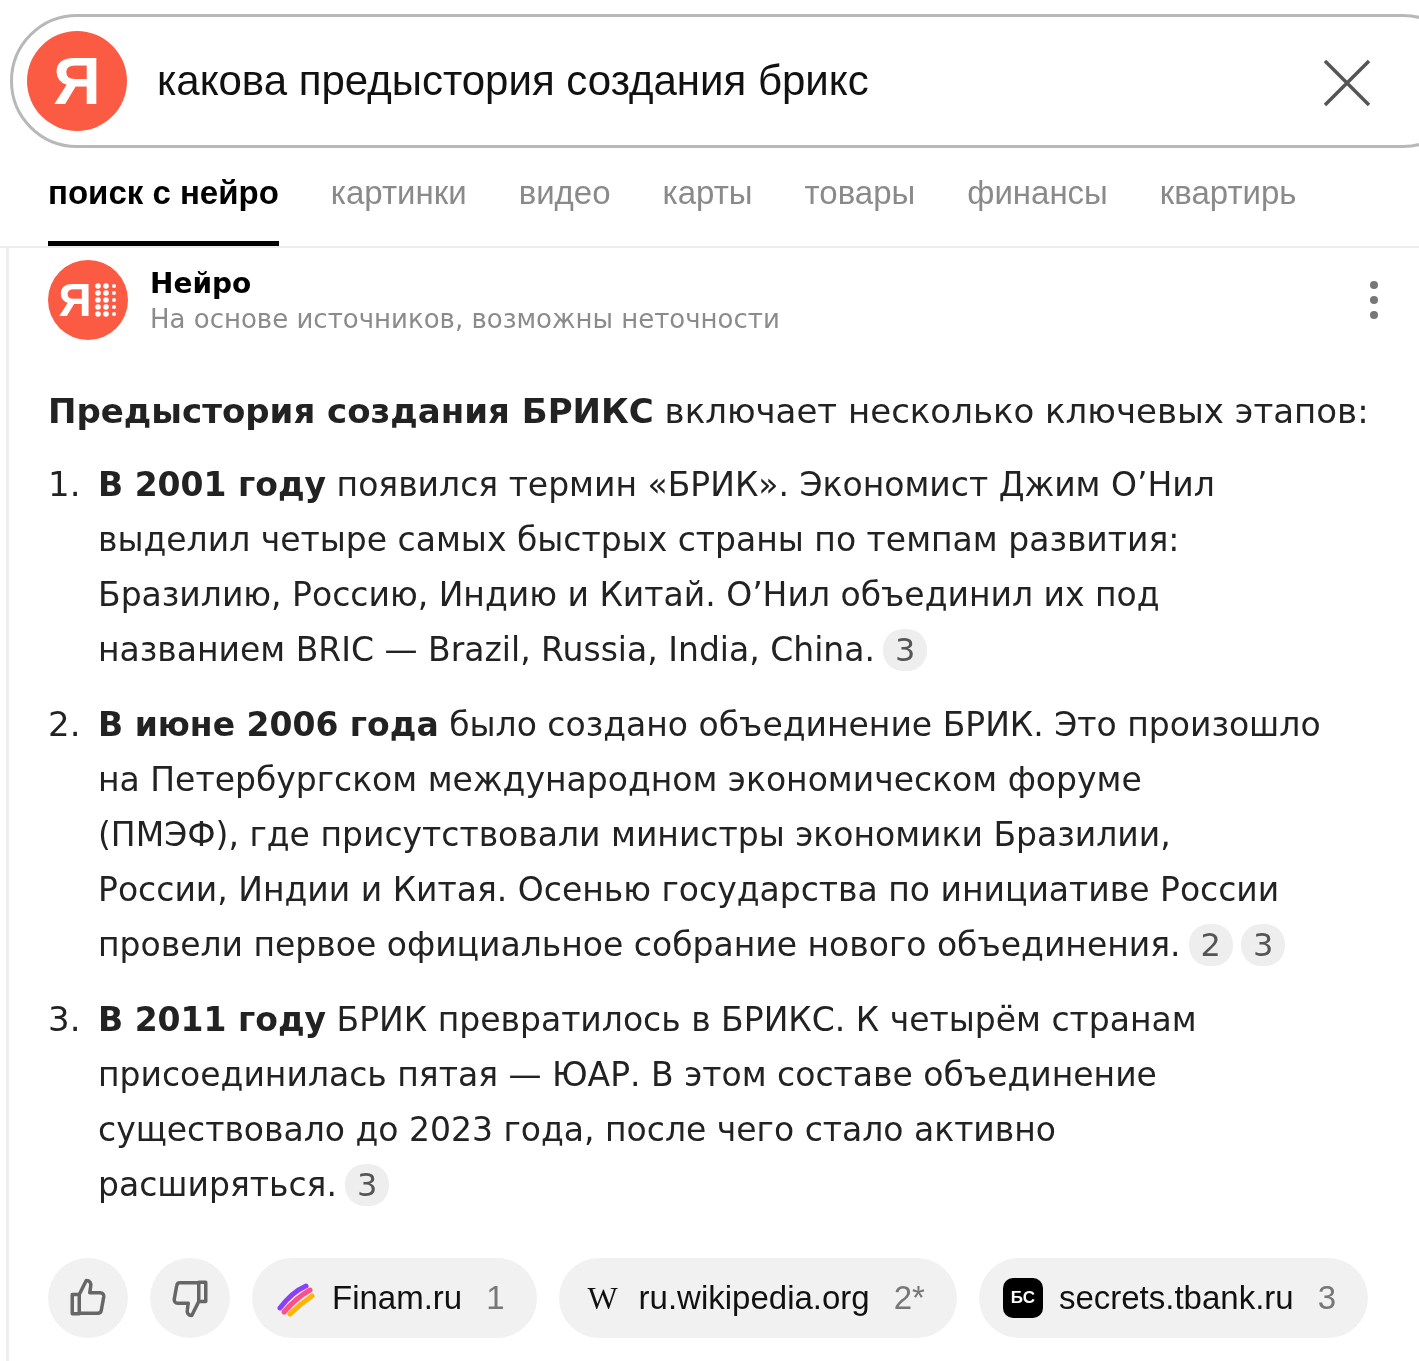 This screenshot has width=1419, height=1361. I want to click on tab: карты, so click(707, 205).